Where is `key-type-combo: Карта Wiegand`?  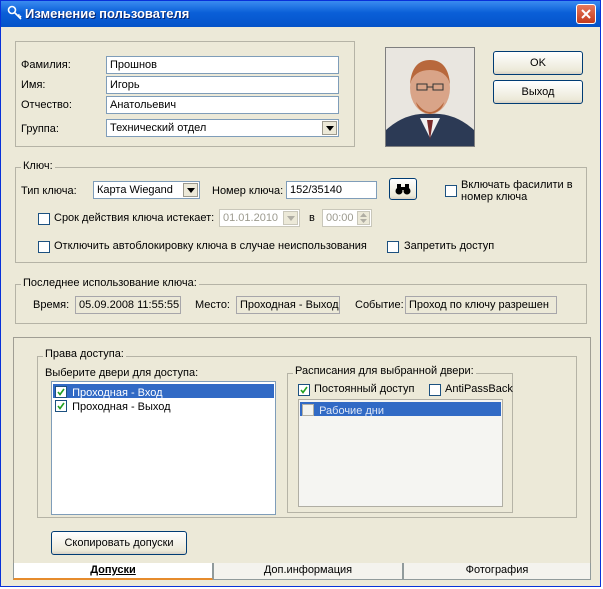
key-type-combo: Карта Wiegand is located at coordinates (146, 190).